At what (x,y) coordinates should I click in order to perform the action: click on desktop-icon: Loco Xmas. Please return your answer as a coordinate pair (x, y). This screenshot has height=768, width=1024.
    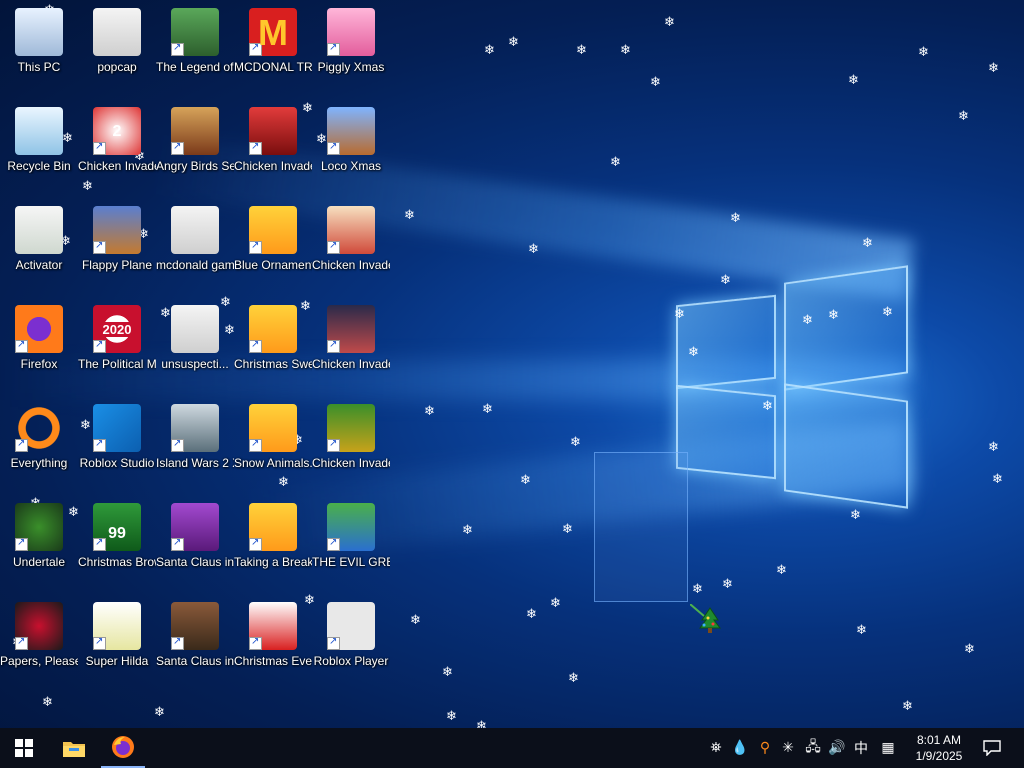
    Looking at the image, I should click on (351, 149).